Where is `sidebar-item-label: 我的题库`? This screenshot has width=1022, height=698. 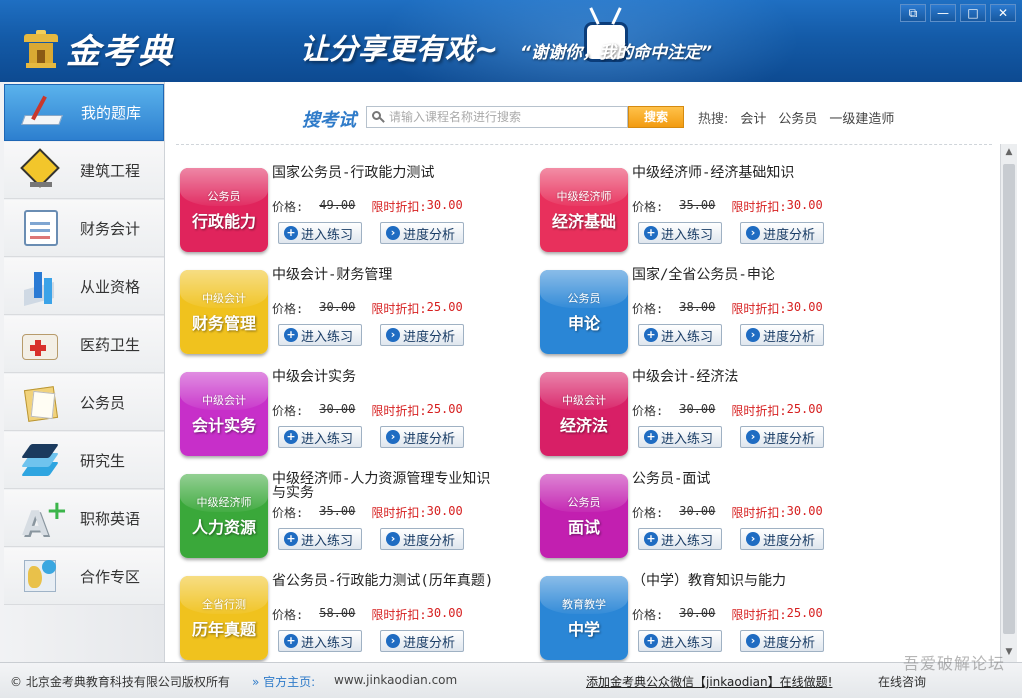
sidebar-item-label: 我的题库 is located at coordinates (111, 113).